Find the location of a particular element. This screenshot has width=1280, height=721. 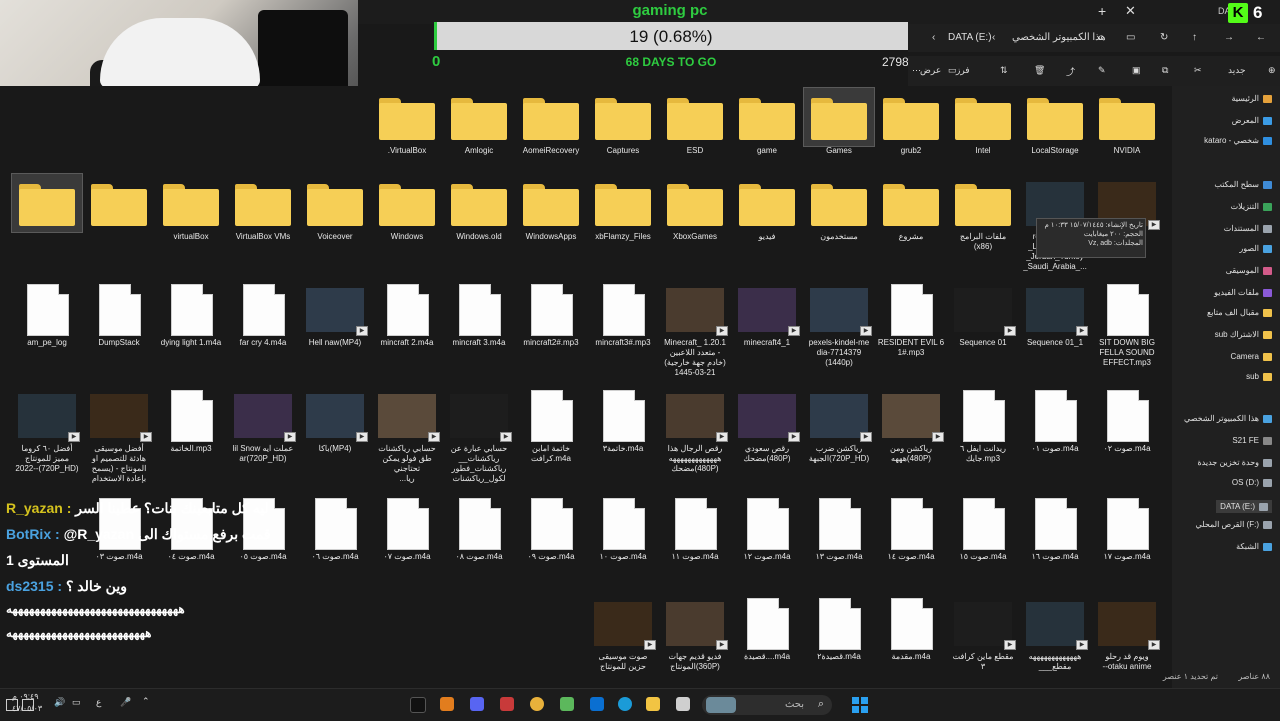

folder-item: Games is located at coordinates (839, 121).